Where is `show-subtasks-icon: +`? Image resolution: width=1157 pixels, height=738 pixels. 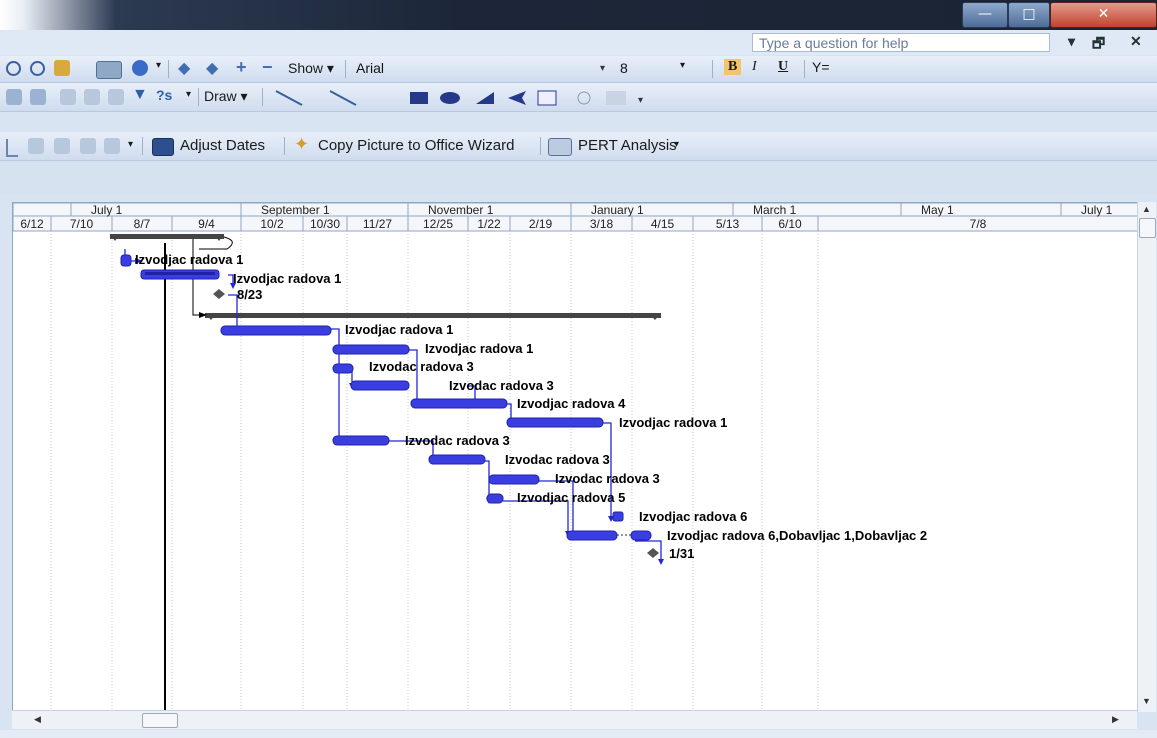 show-subtasks-icon: + is located at coordinates (241, 67).